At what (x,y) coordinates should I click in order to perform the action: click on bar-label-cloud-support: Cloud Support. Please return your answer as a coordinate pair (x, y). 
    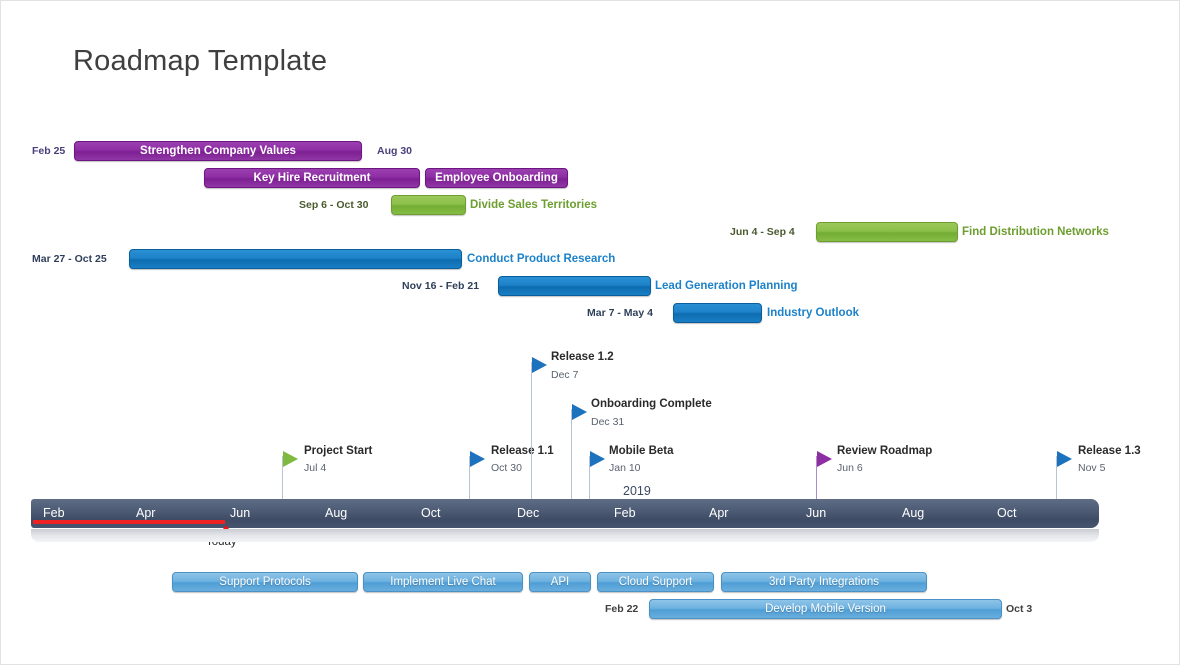
    Looking at the image, I should click on (655, 582).